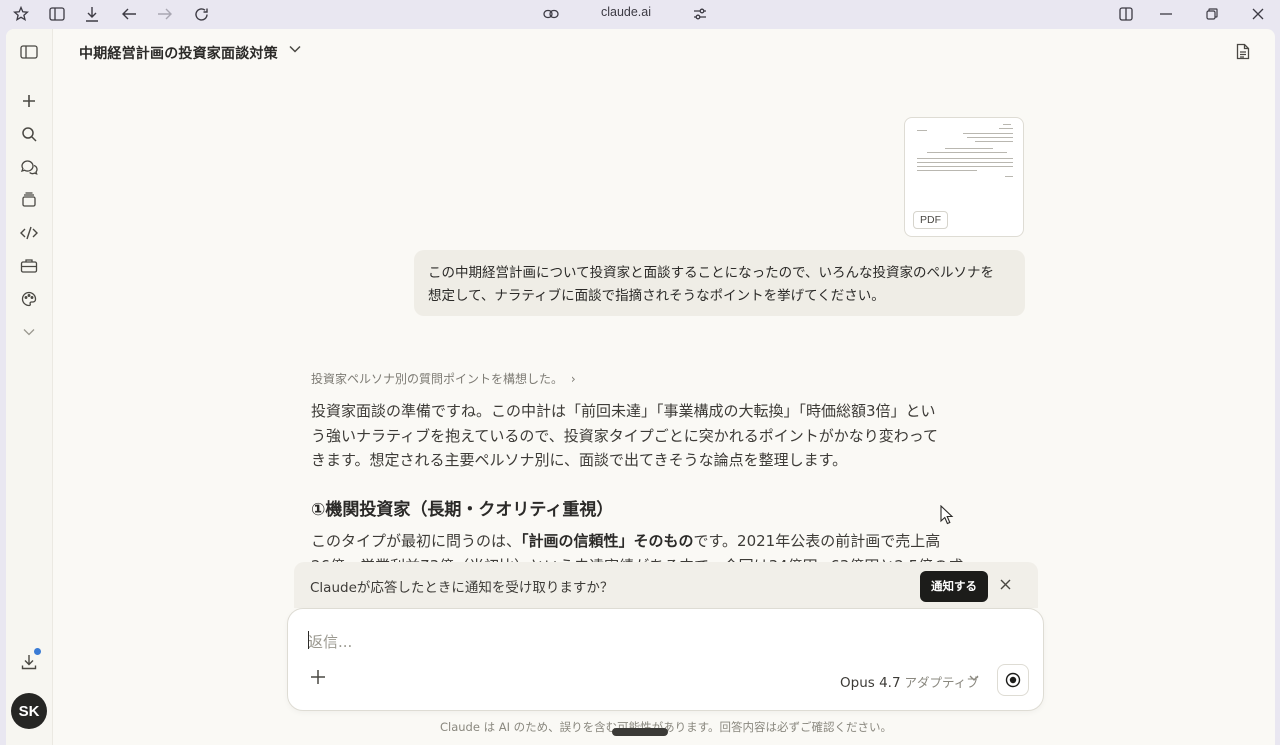  What do you see at coordinates (29, 332) in the screenshot?
I see `chevron-down-icon` at bounding box center [29, 332].